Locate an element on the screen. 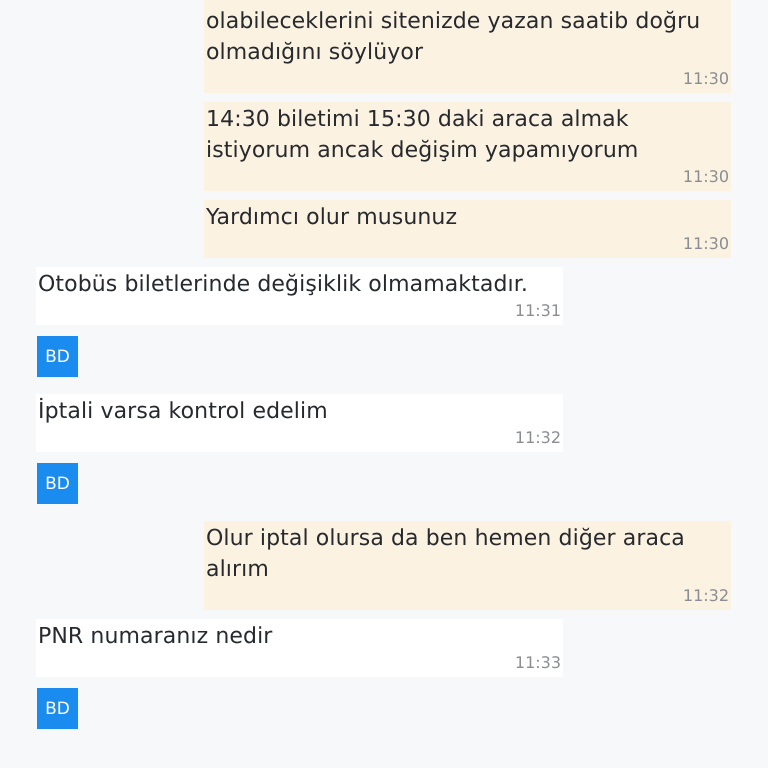  message-text: İptali varsa kontrol edelim is located at coordinates (183, 411).